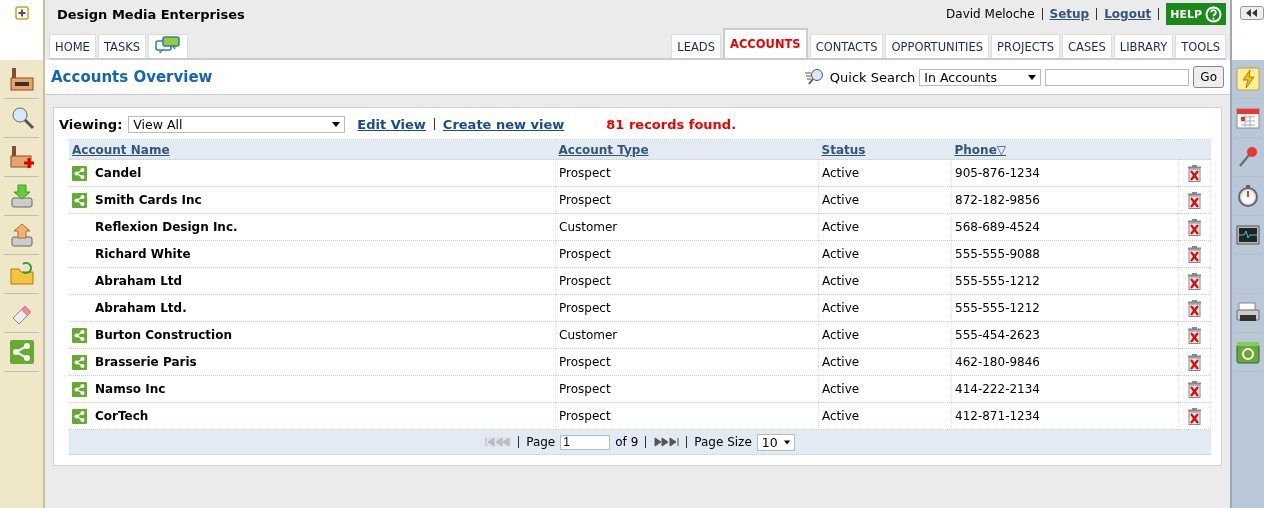 This screenshot has height=508, width=1264. Describe the element at coordinates (1208, 77) in the screenshot. I see `go-button: Go` at that location.